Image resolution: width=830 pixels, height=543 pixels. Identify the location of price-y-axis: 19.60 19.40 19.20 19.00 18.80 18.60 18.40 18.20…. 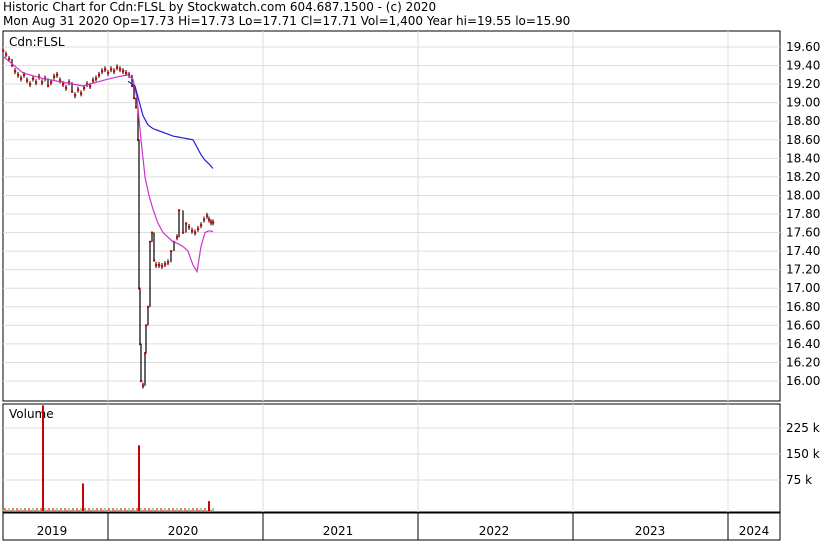
(803, 214).